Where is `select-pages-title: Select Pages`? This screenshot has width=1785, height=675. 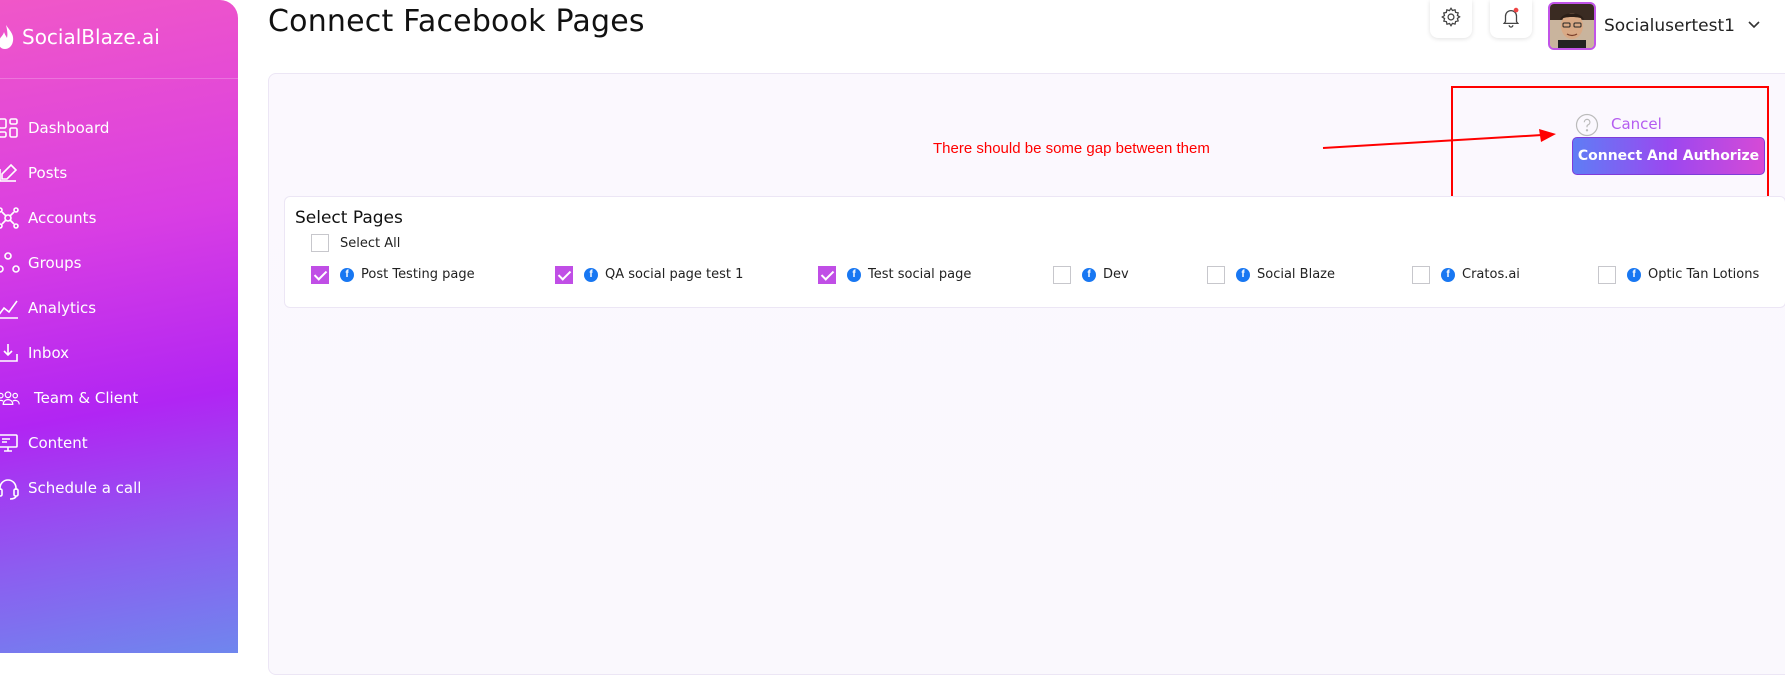 select-pages-title: Select Pages is located at coordinates (349, 218).